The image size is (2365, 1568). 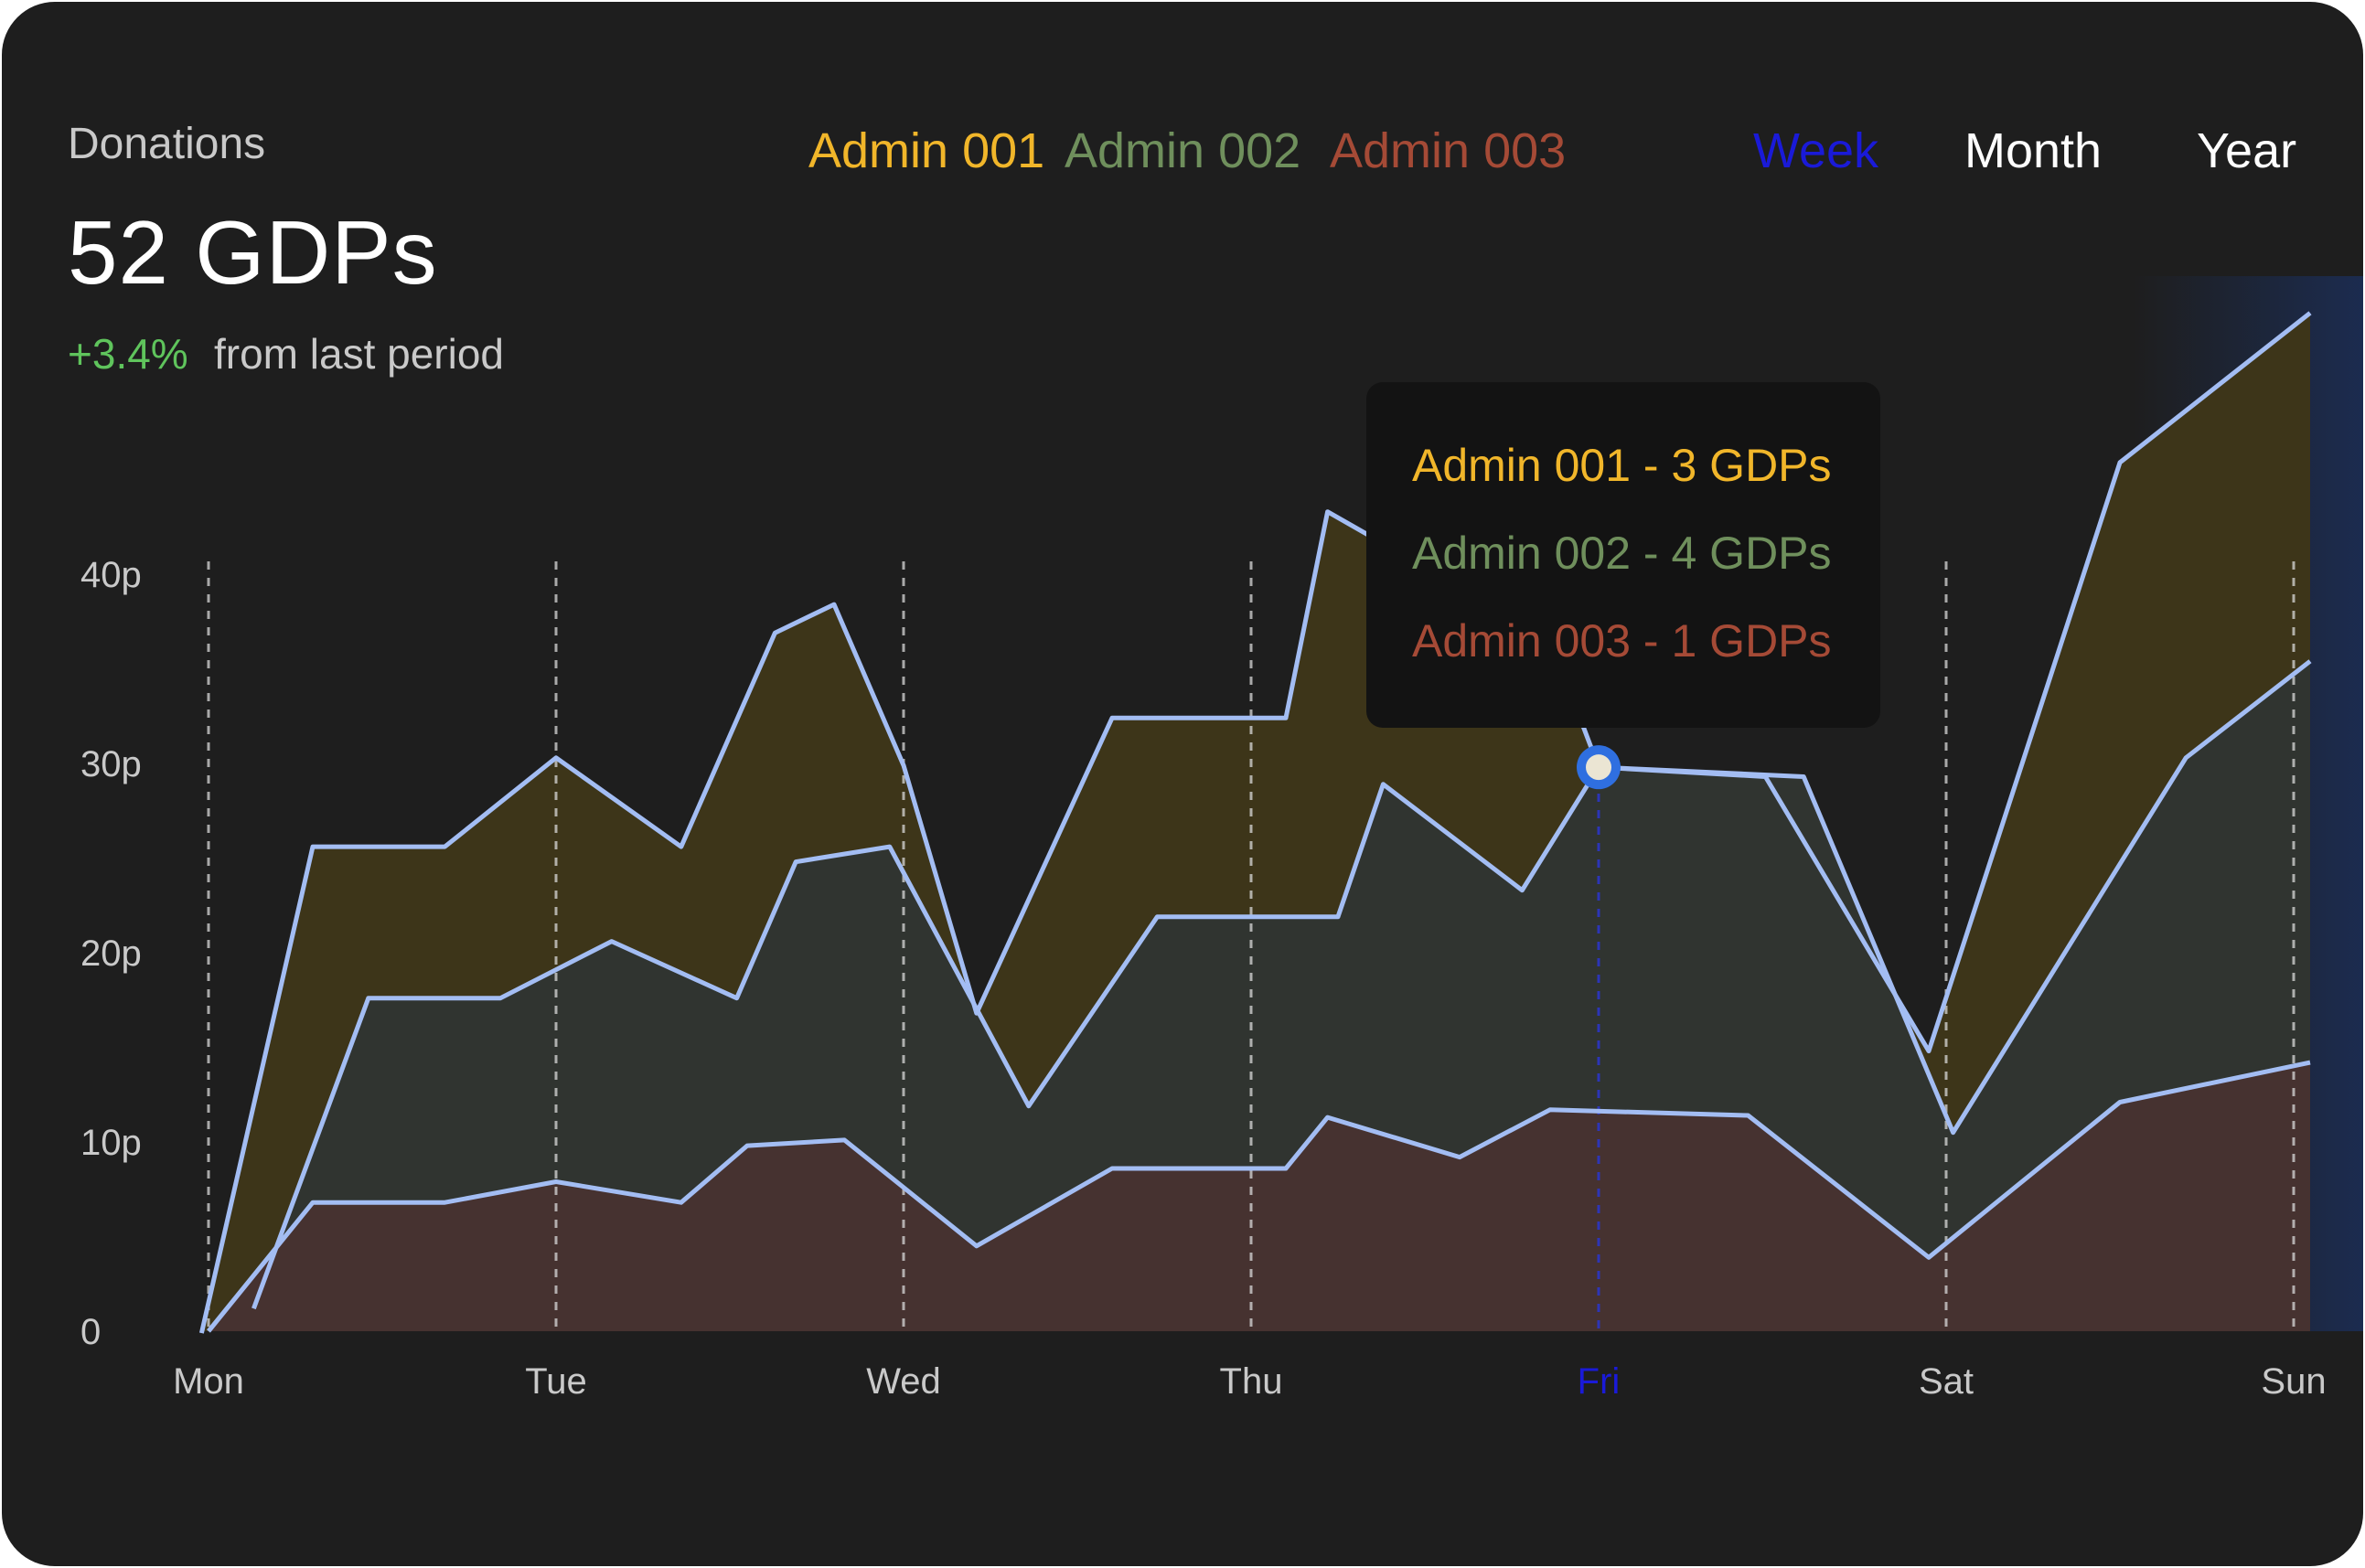 I want to click on range-week-button: Week, so click(x=1815, y=151).